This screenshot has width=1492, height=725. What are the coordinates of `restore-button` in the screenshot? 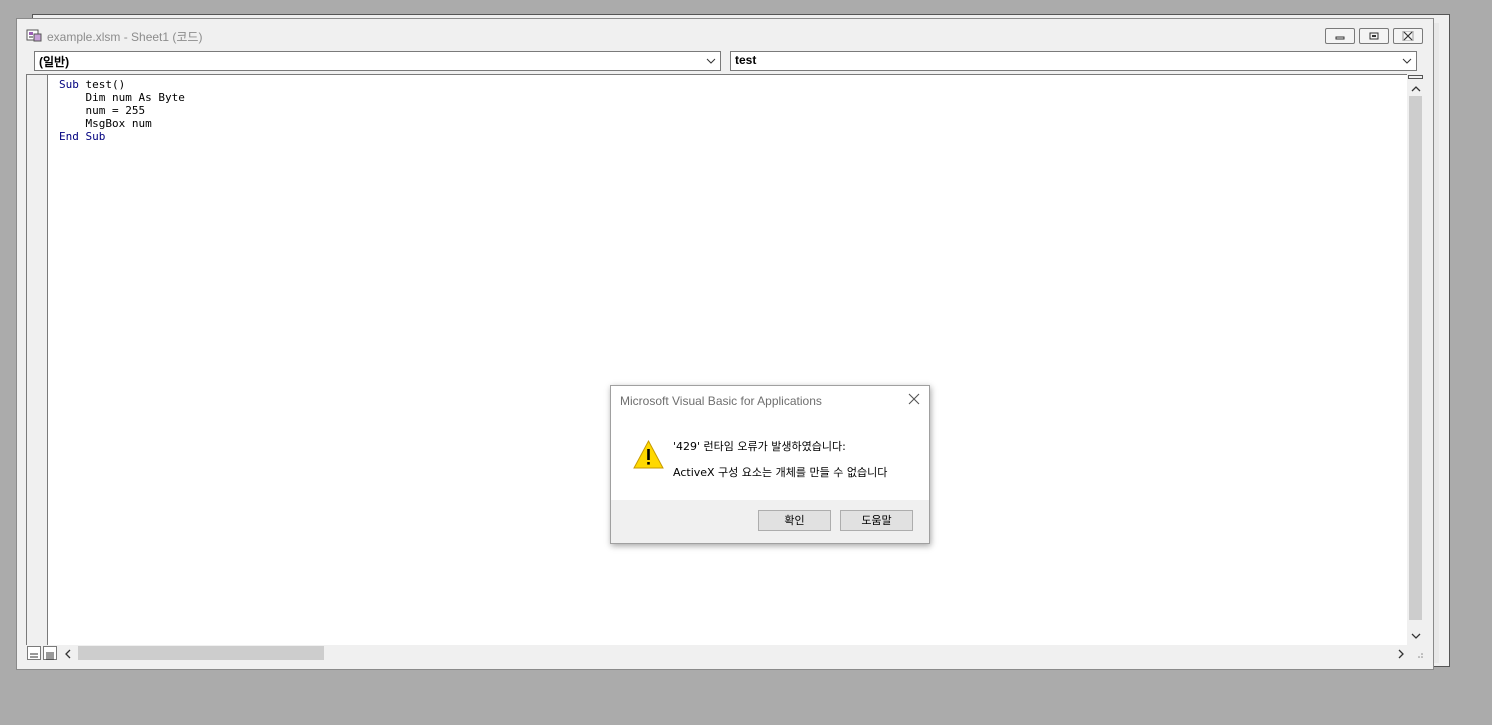 It's located at (1374, 36).